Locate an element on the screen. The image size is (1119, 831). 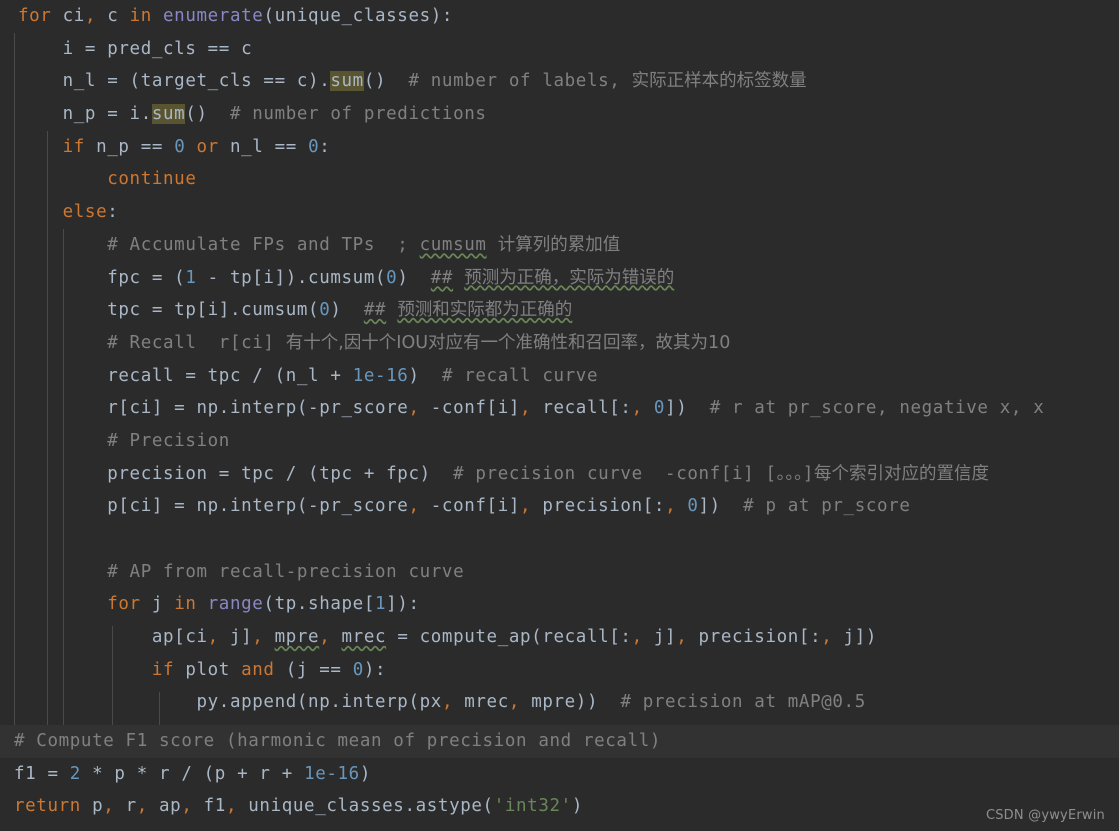
code-line: # Precision is located at coordinates (559, 441).